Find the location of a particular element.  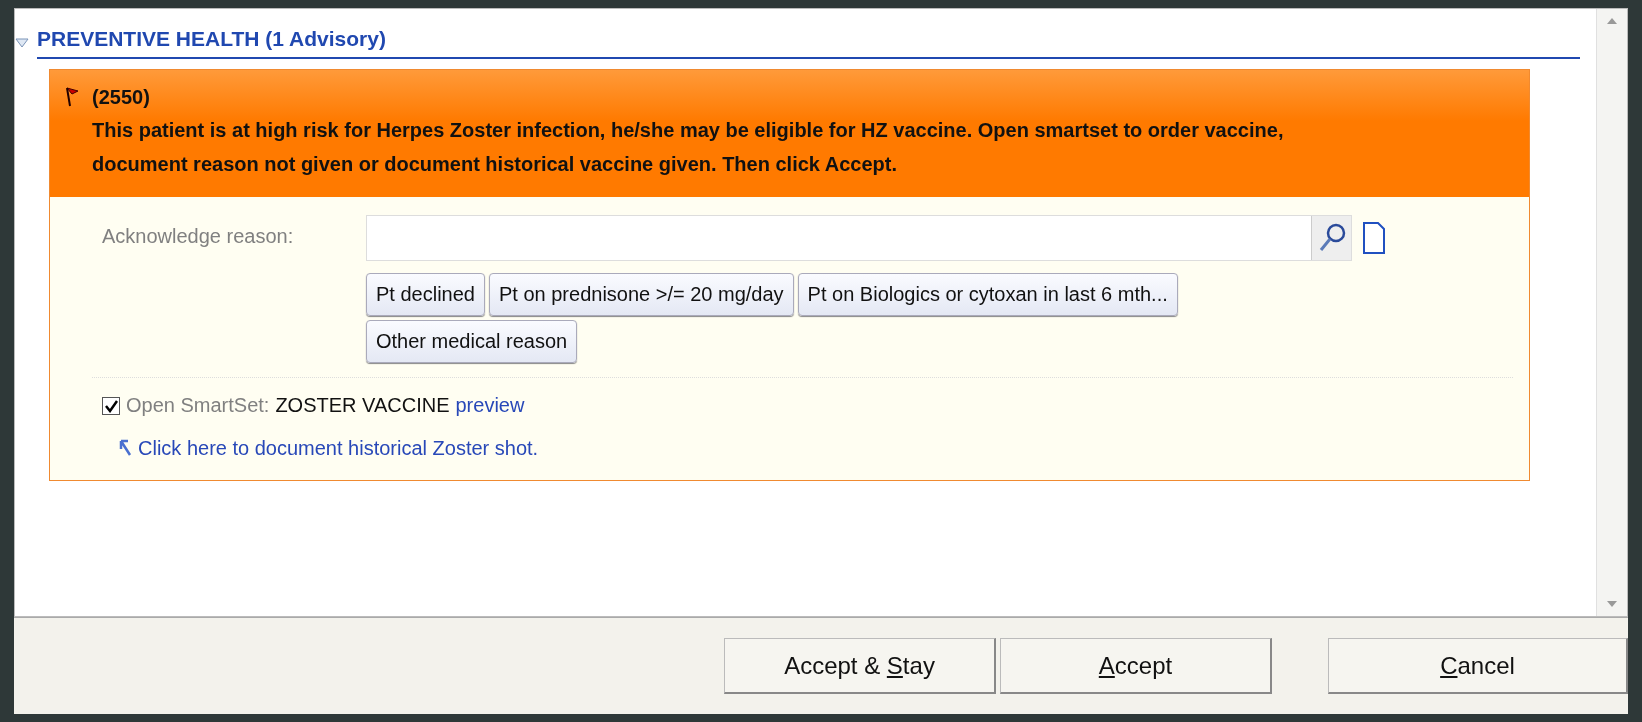

scroll-down-icon is located at coordinates (1612, 604).